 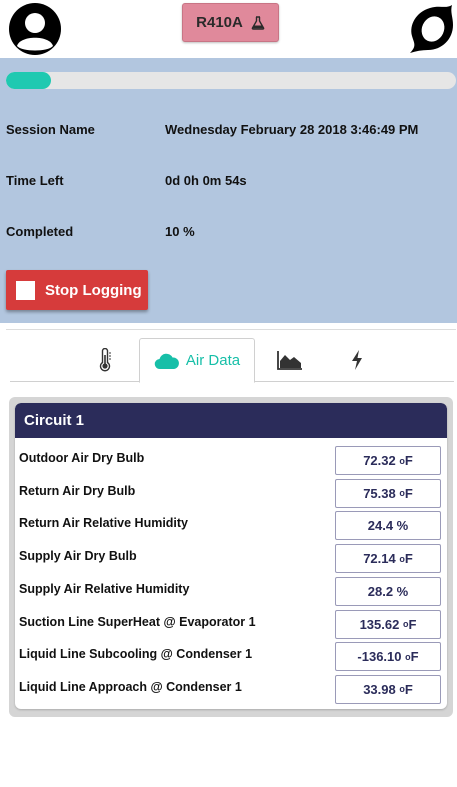 What do you see at coordinates (231, 492) in the screenshot?
I see `reading-row: Return Air Dry Bulb 75.38 oF` at bounding box center [231, 492].